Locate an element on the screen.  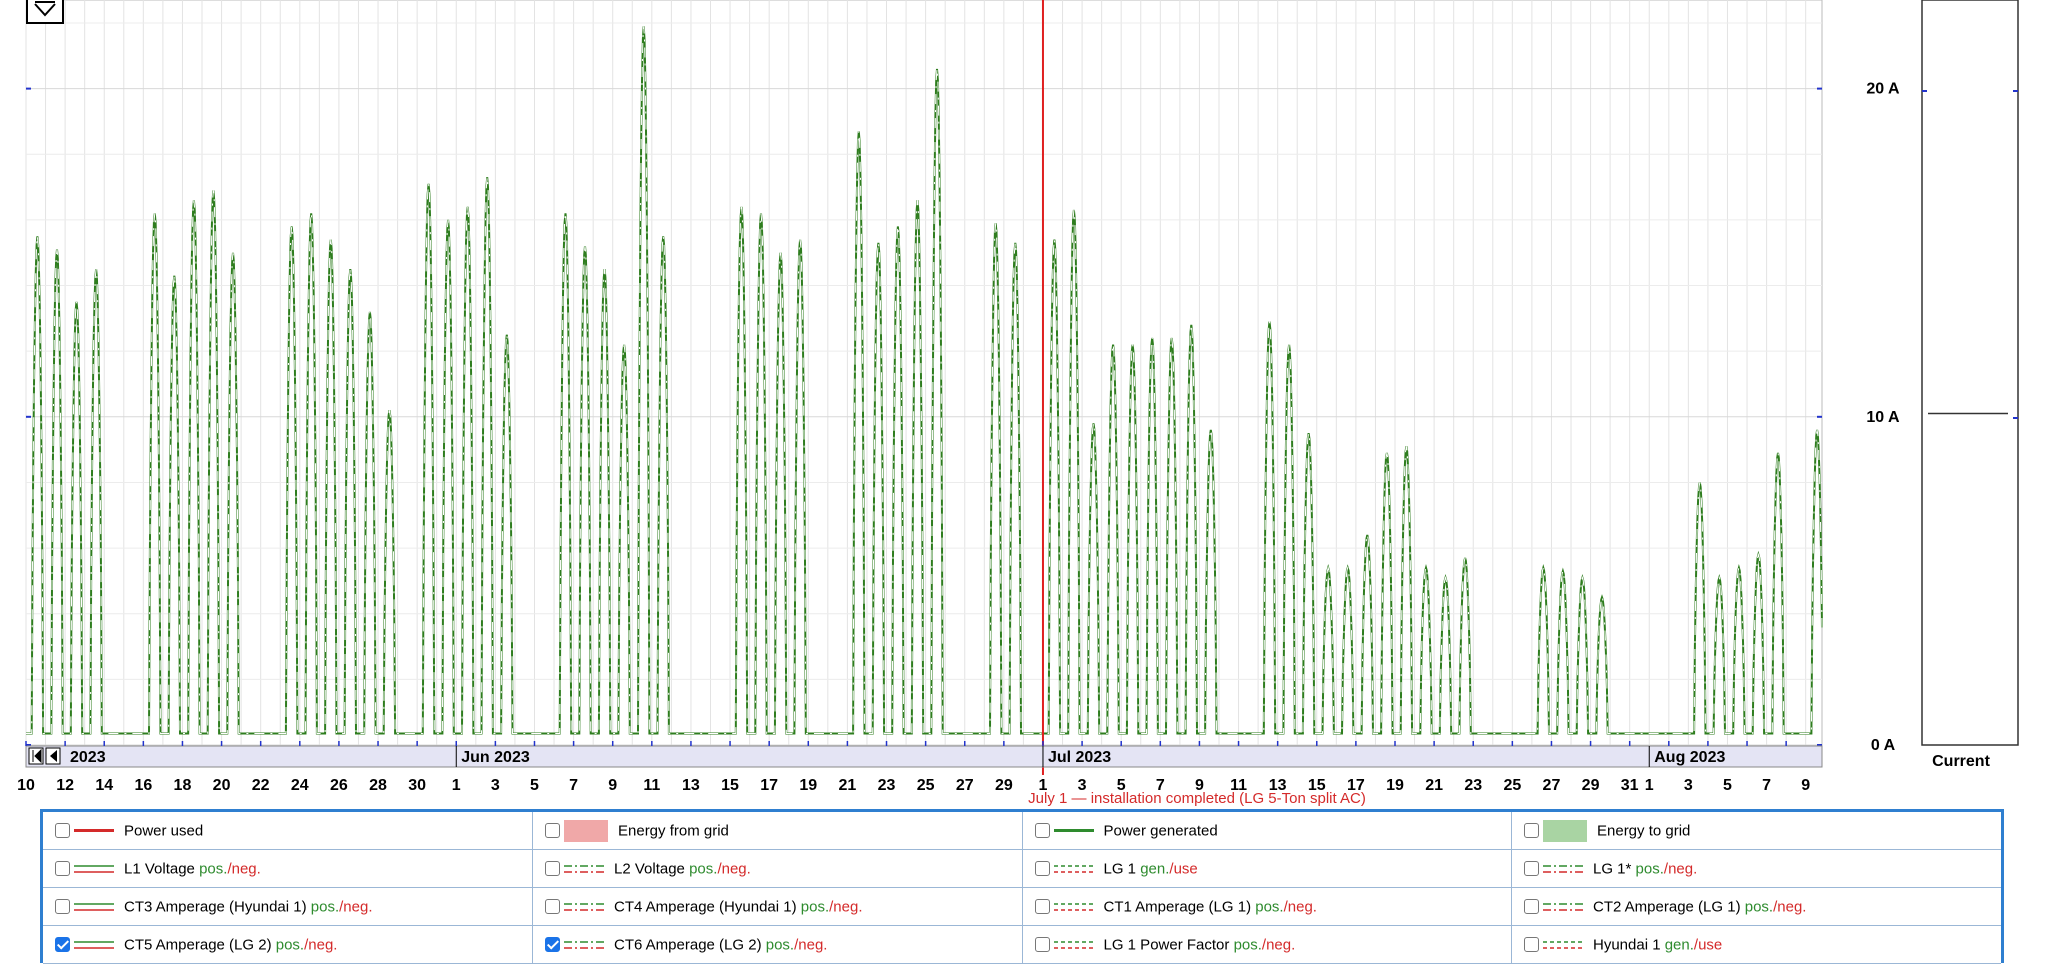
legend-item: CT6 Amperage (LG 2) pos./neg. is located at coordinates (777, 944).